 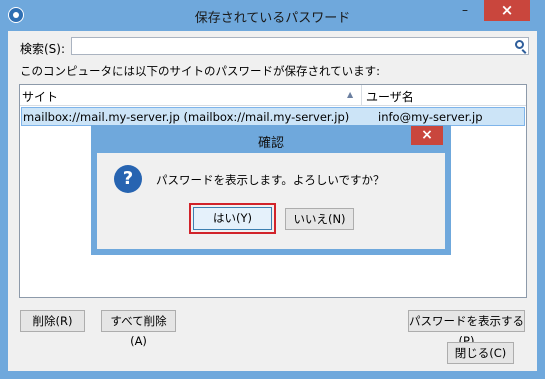 What do you see at coordinates (43, 49) in the screenshot?
I see `search-label: 検索(S):` at bounding box center [43, 49].